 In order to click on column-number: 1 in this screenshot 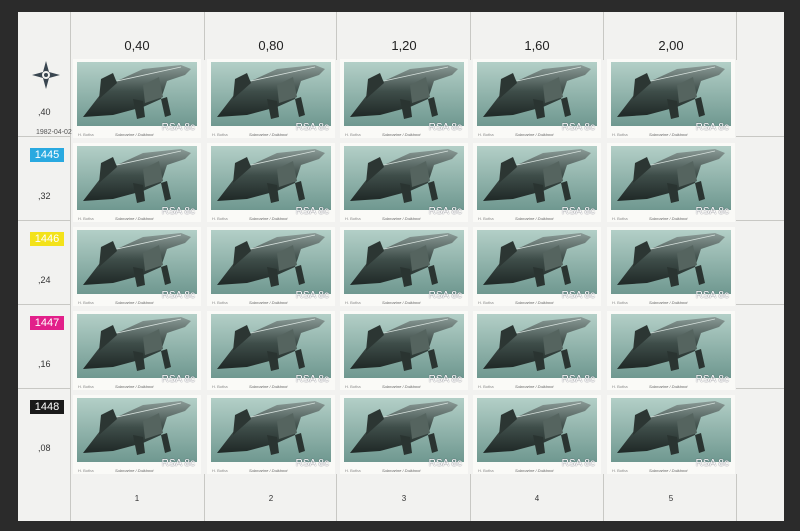, I will do `click(137, 498)`.